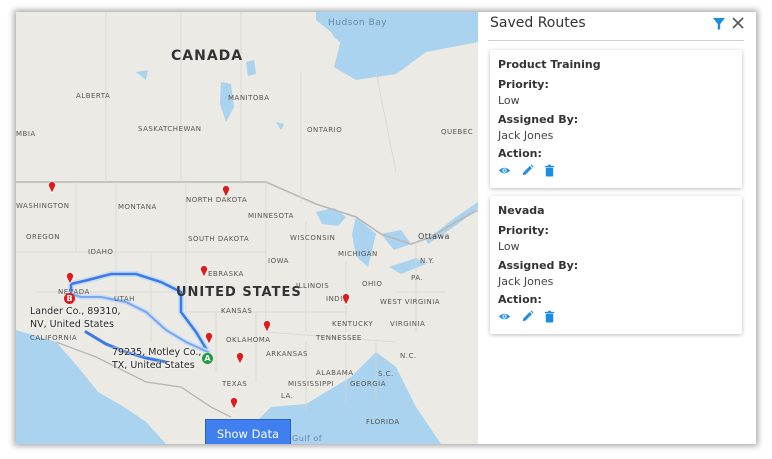  What do you see at coordinates (372, 284) in the screenshot?
I see `map-label-ohio: OHIO` at bounding box center [372, 284].